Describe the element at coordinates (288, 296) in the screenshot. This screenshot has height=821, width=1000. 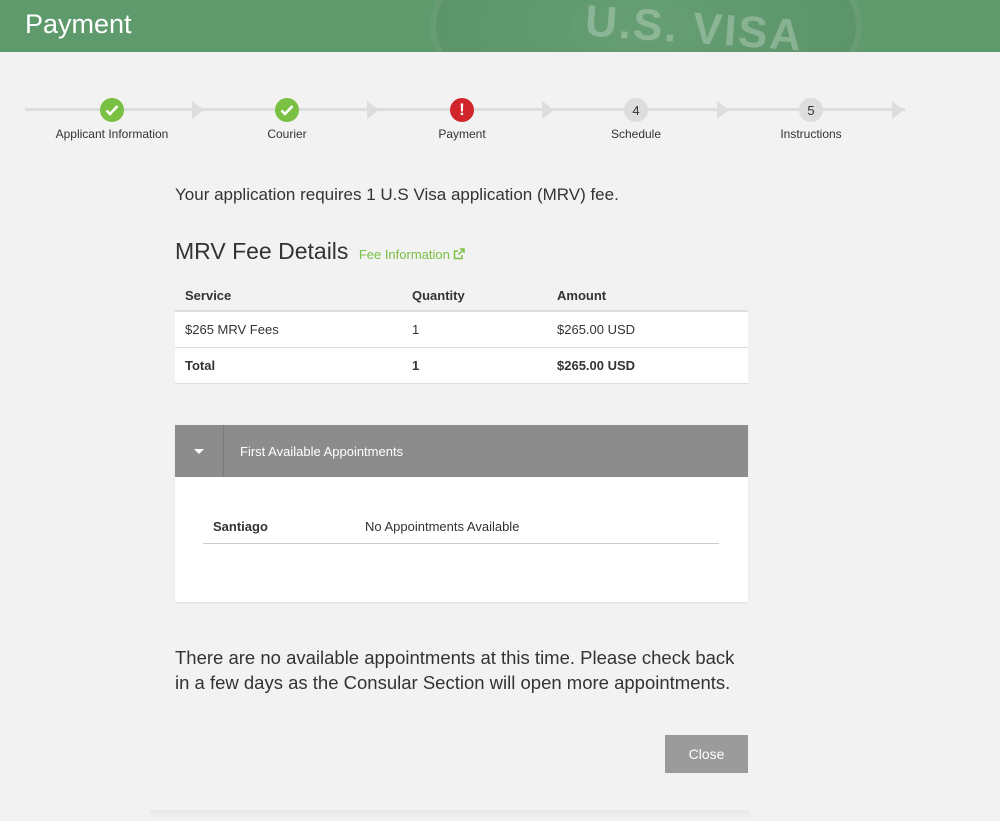
I see `column-header: Service` at that location.